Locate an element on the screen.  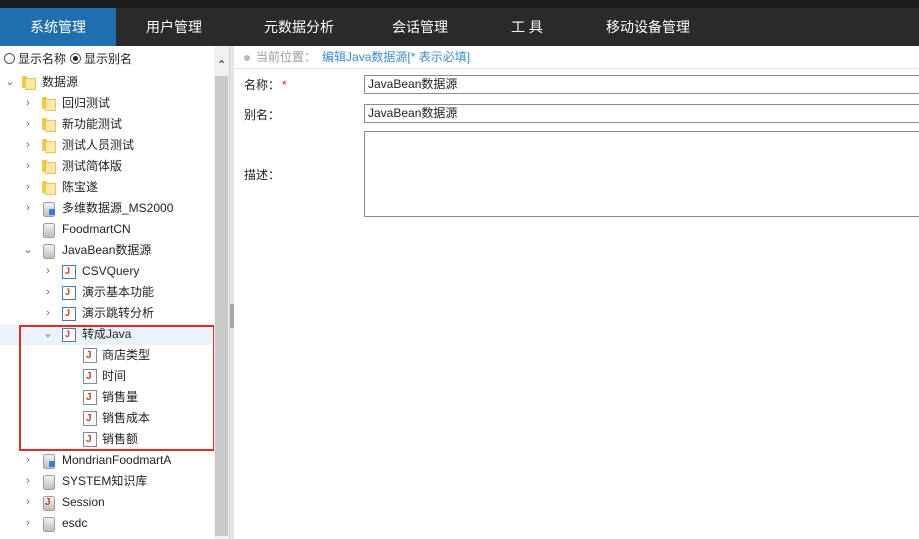
tree-node: › SYSTEM知识库 is located at coordinates (107, 481).